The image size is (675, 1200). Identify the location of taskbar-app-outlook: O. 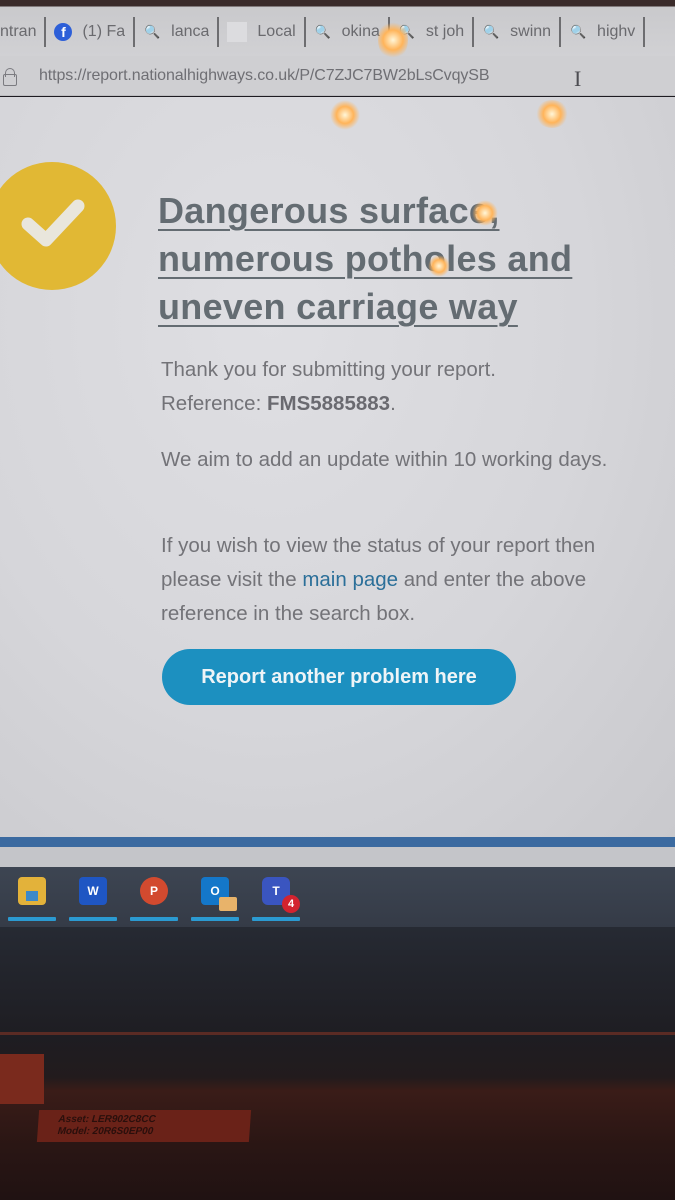
(215, 898).